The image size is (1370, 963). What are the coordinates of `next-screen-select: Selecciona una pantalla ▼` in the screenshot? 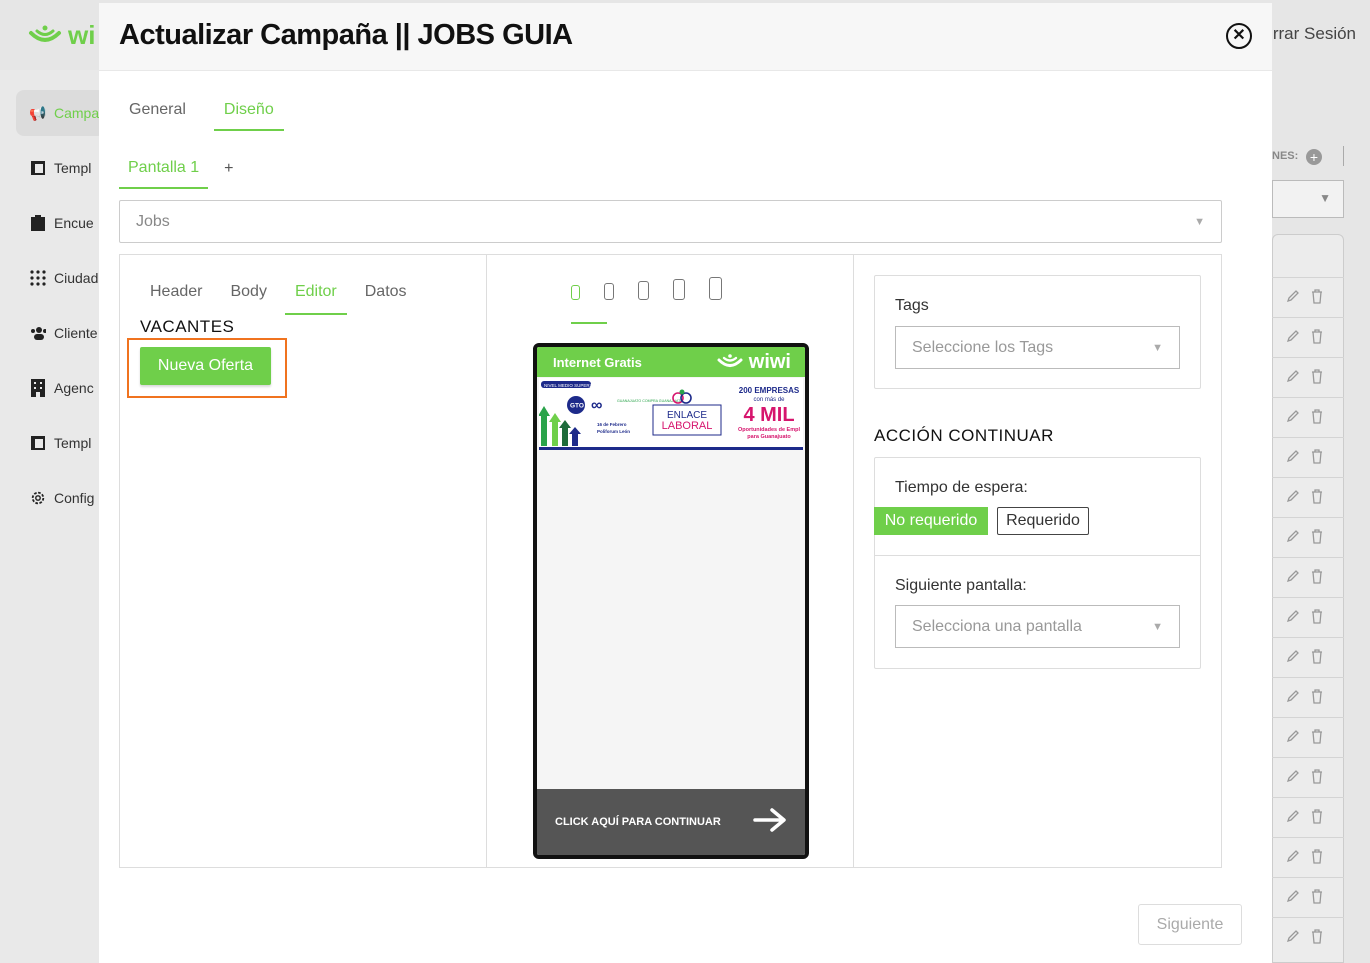 It's located at (1037, 626).